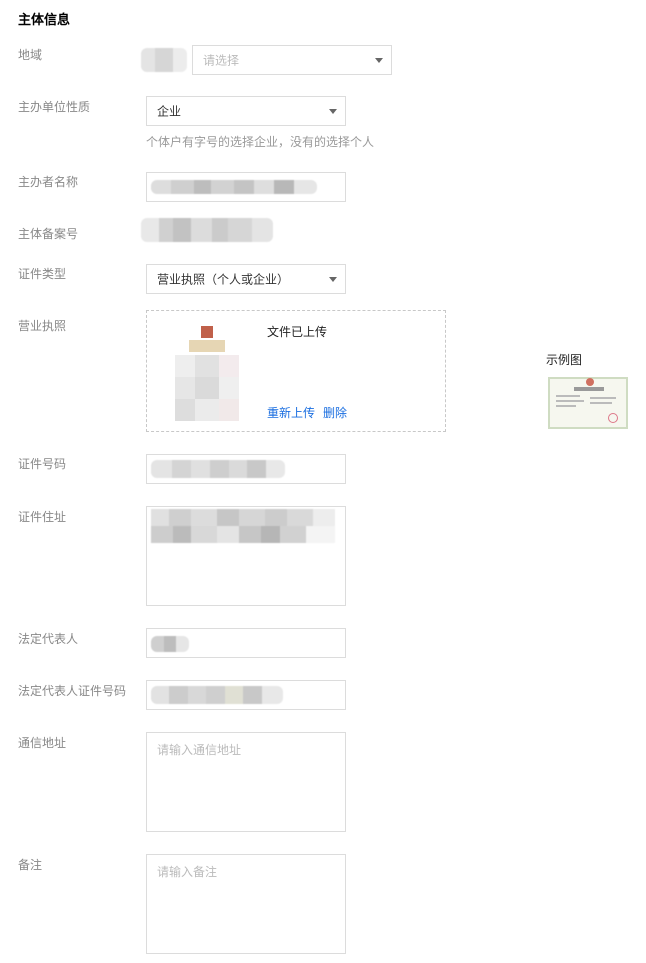 The image size is (646, 963). I want to click on org-type-value: 企业, so click(169, 111).